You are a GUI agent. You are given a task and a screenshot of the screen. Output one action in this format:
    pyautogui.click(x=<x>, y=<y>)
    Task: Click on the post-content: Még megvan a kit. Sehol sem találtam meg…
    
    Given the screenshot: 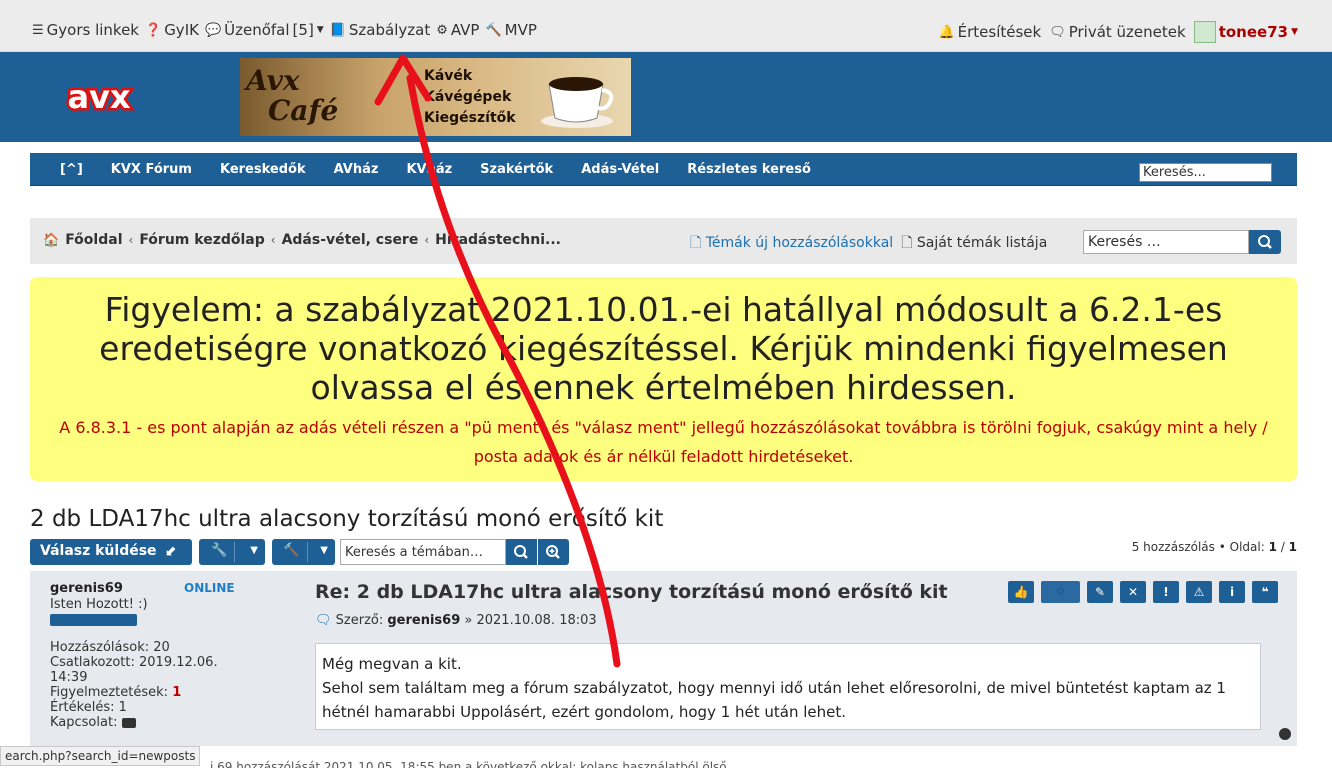 What is the action you would take?
    pyautogui.click(x=788, y=686)
    